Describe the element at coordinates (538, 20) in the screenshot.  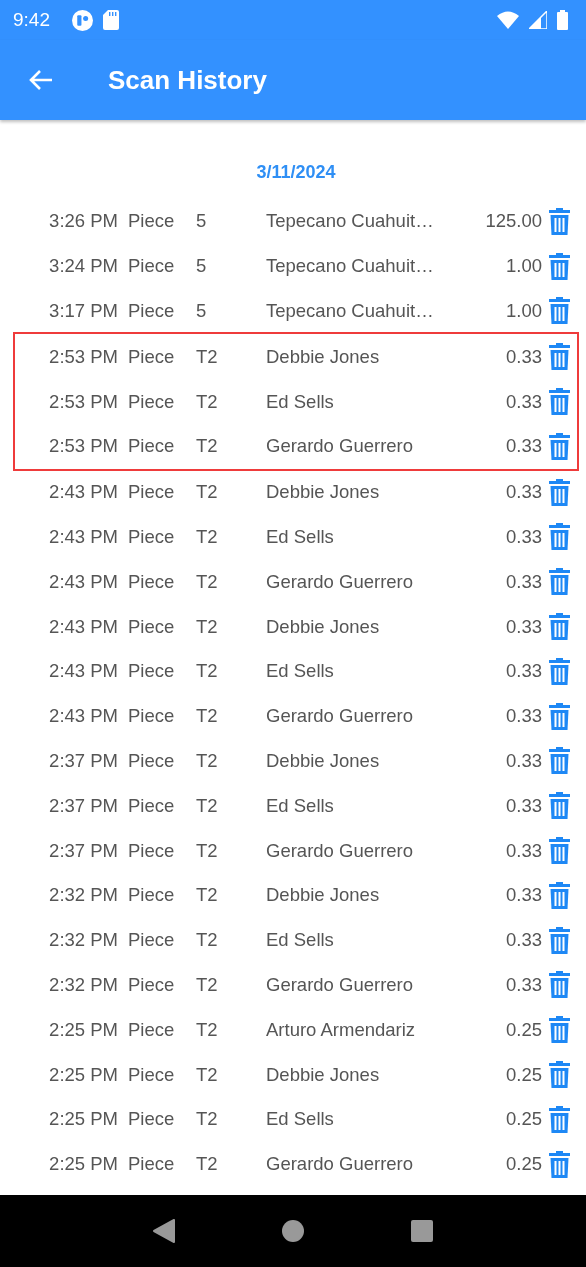
I see `signal-icon` at that location.